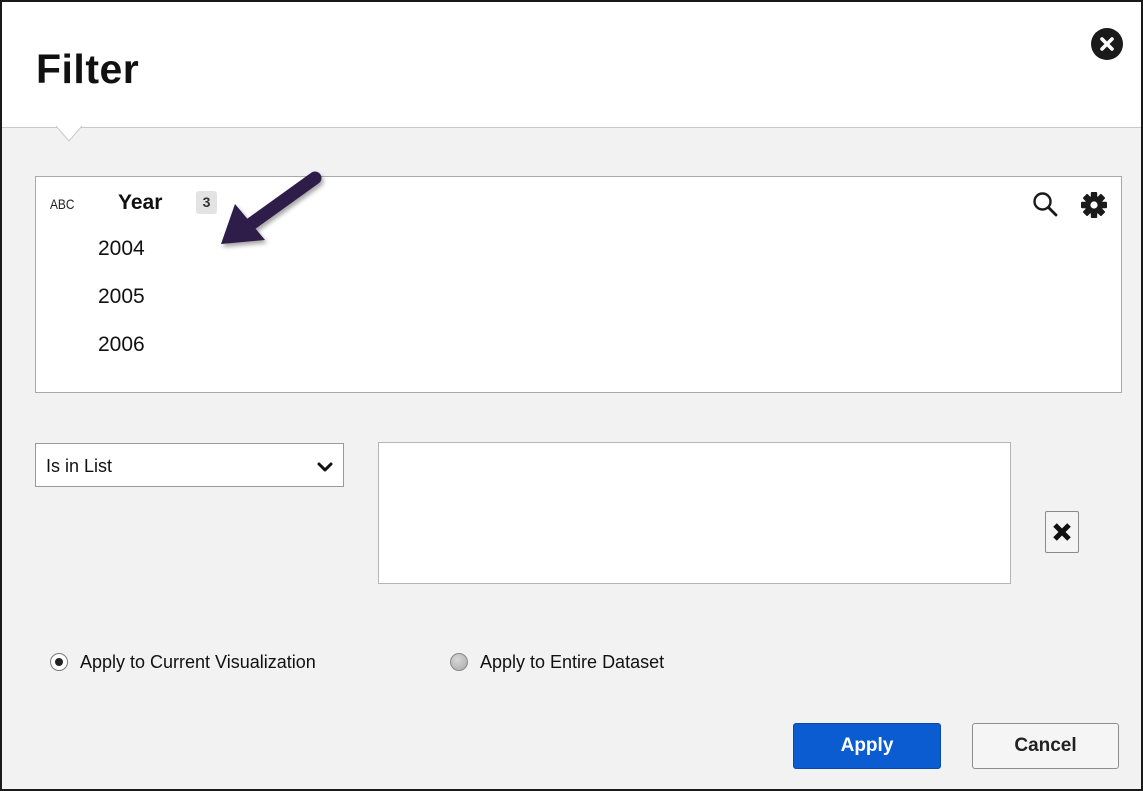 This screenshot has width=1143, height=791. I want to click on operator-value: Is in List, so click(79, 466).